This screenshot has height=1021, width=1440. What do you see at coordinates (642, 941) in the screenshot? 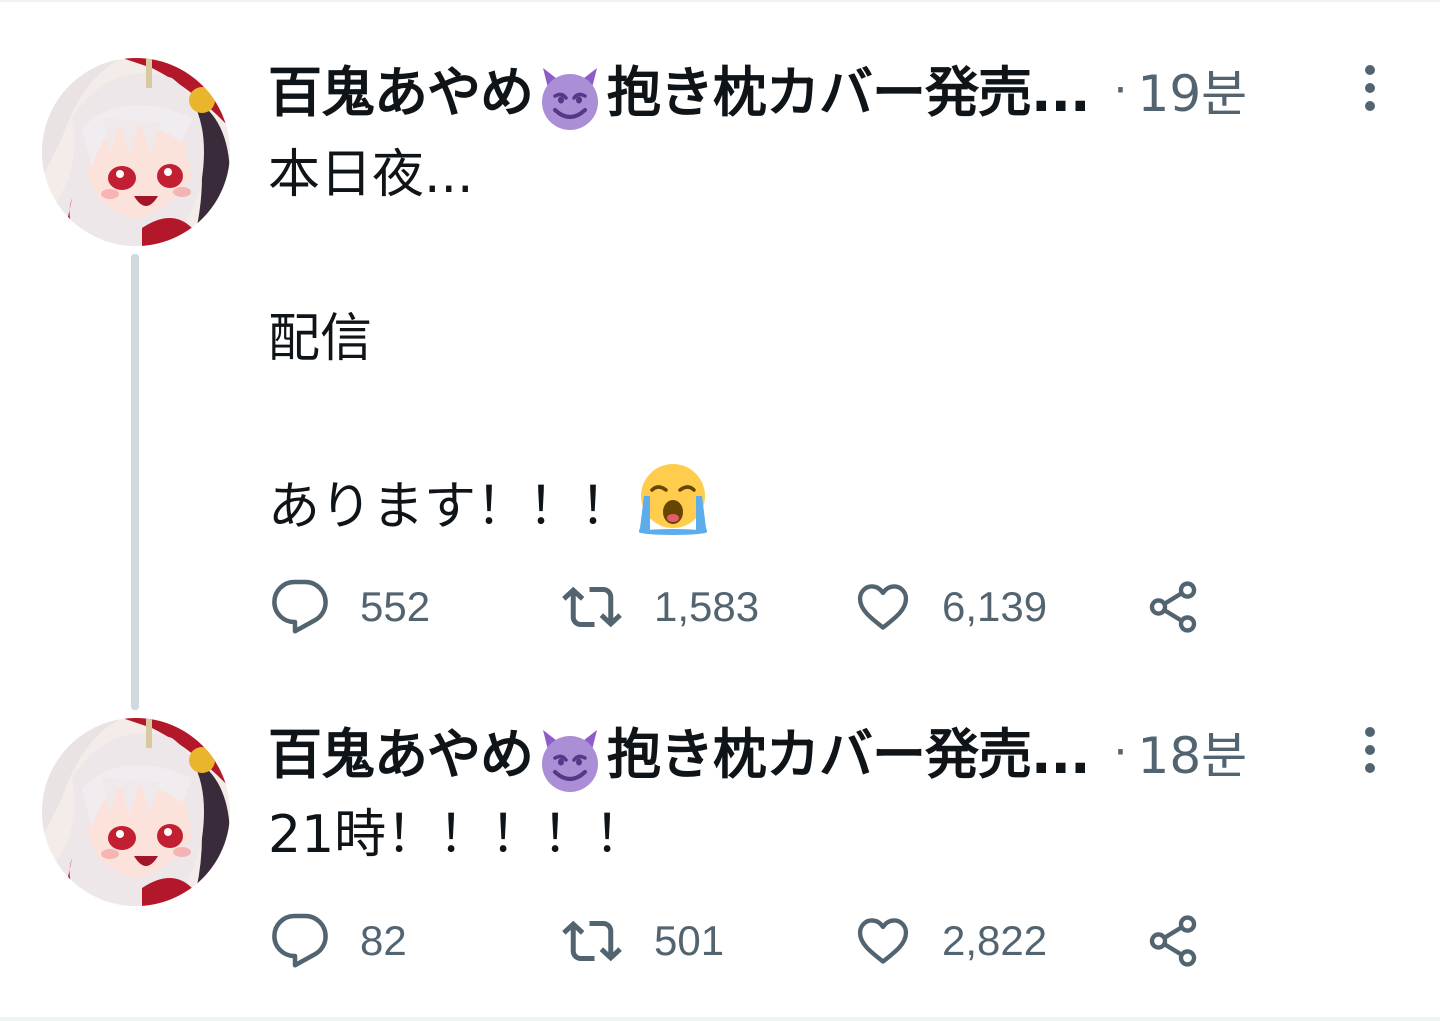
I see `retweet-button: 501` at bounding box center [642, 941].